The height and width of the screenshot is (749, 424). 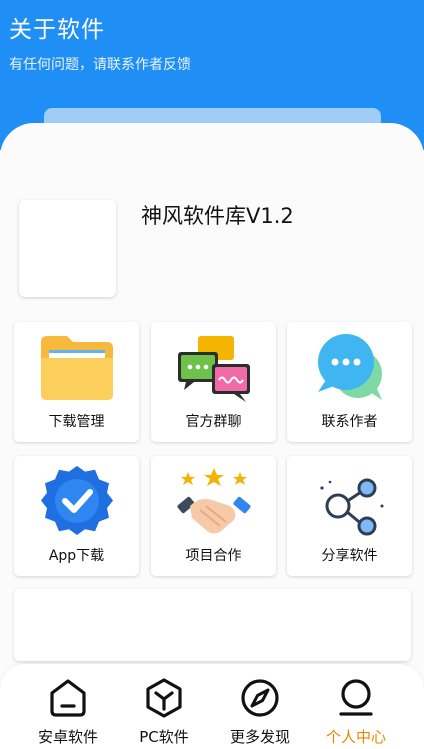 I want to click on folder-icon, so click(x=77, y=368).